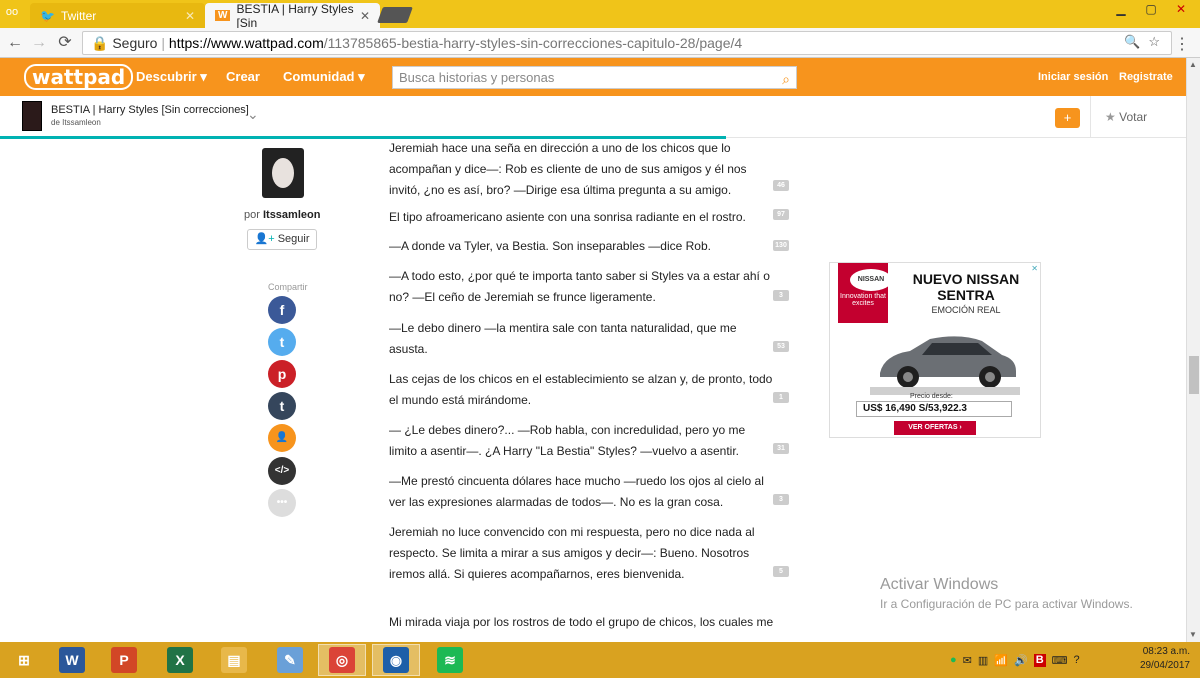 The height and width of the screenshot is (678, 1200). Describe the element at coordinates (1138, 117) in the screenshot. I see `vote-button: ★ Votar` at that location.